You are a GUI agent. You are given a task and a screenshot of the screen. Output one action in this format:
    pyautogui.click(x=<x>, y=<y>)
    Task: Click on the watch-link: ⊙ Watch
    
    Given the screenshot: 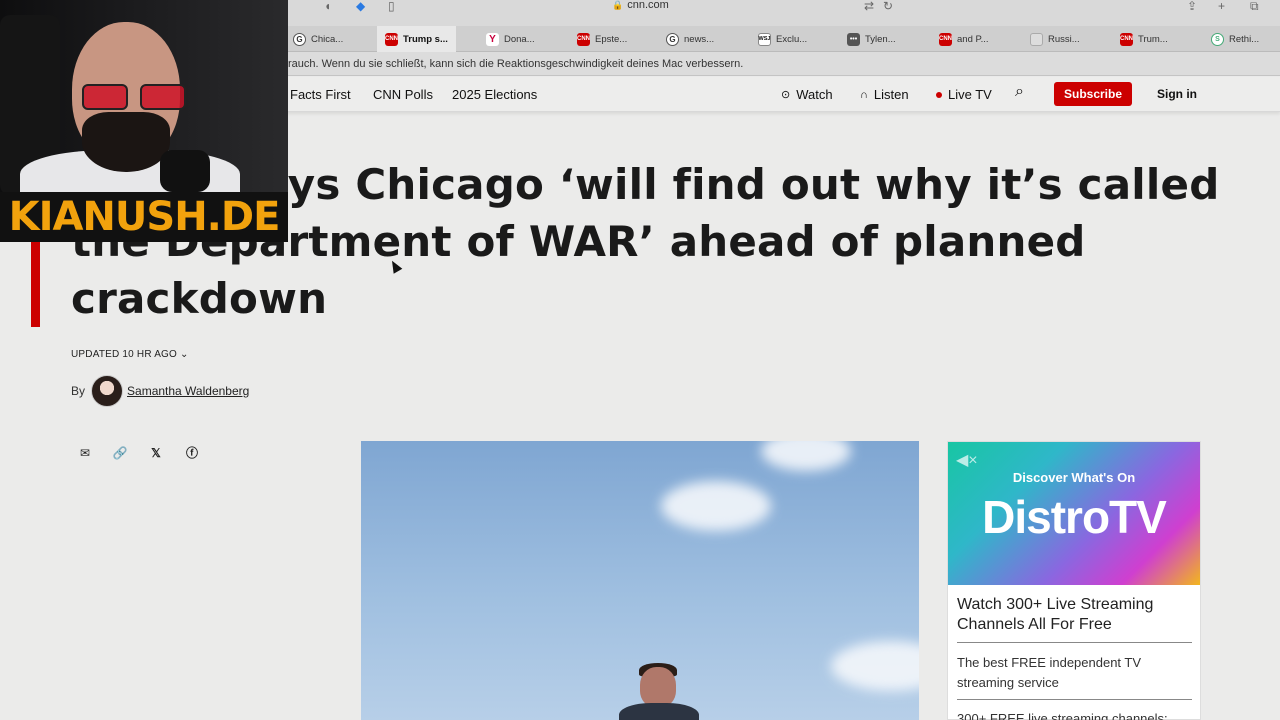 What is the action you would take?
    pyautogui.click(x=807, y=94)
    